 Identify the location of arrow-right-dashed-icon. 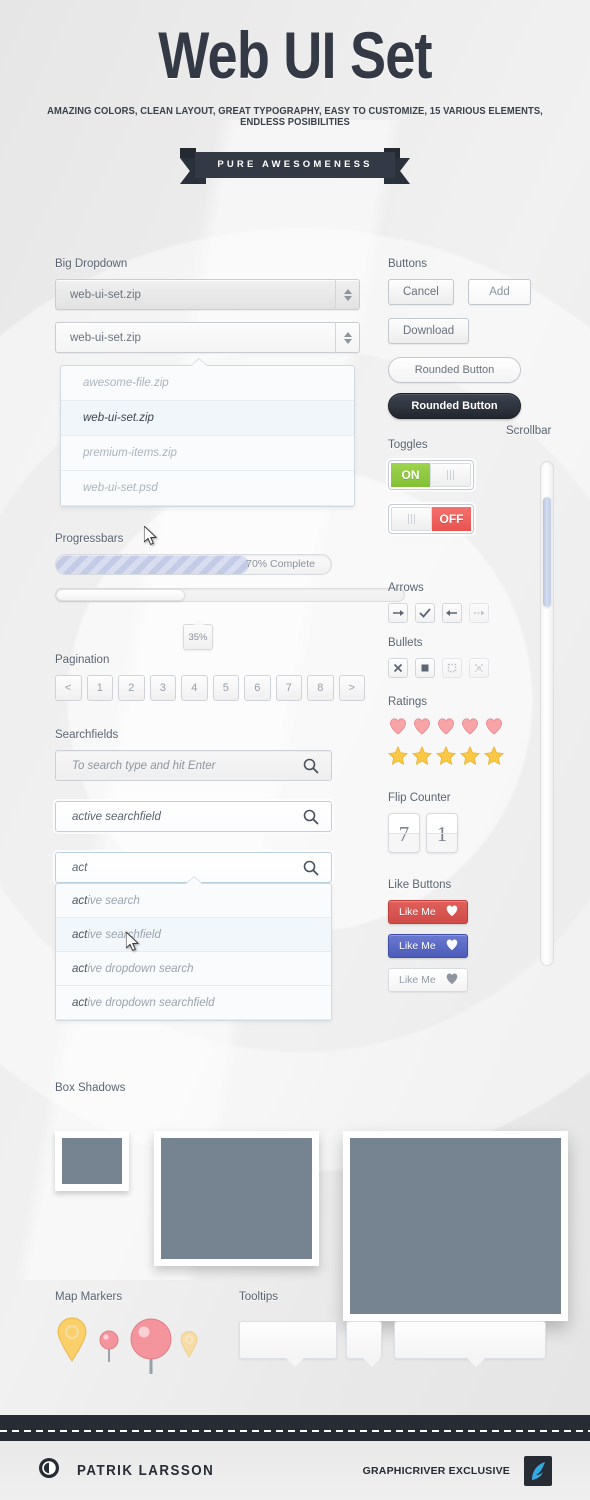
(479, 613).